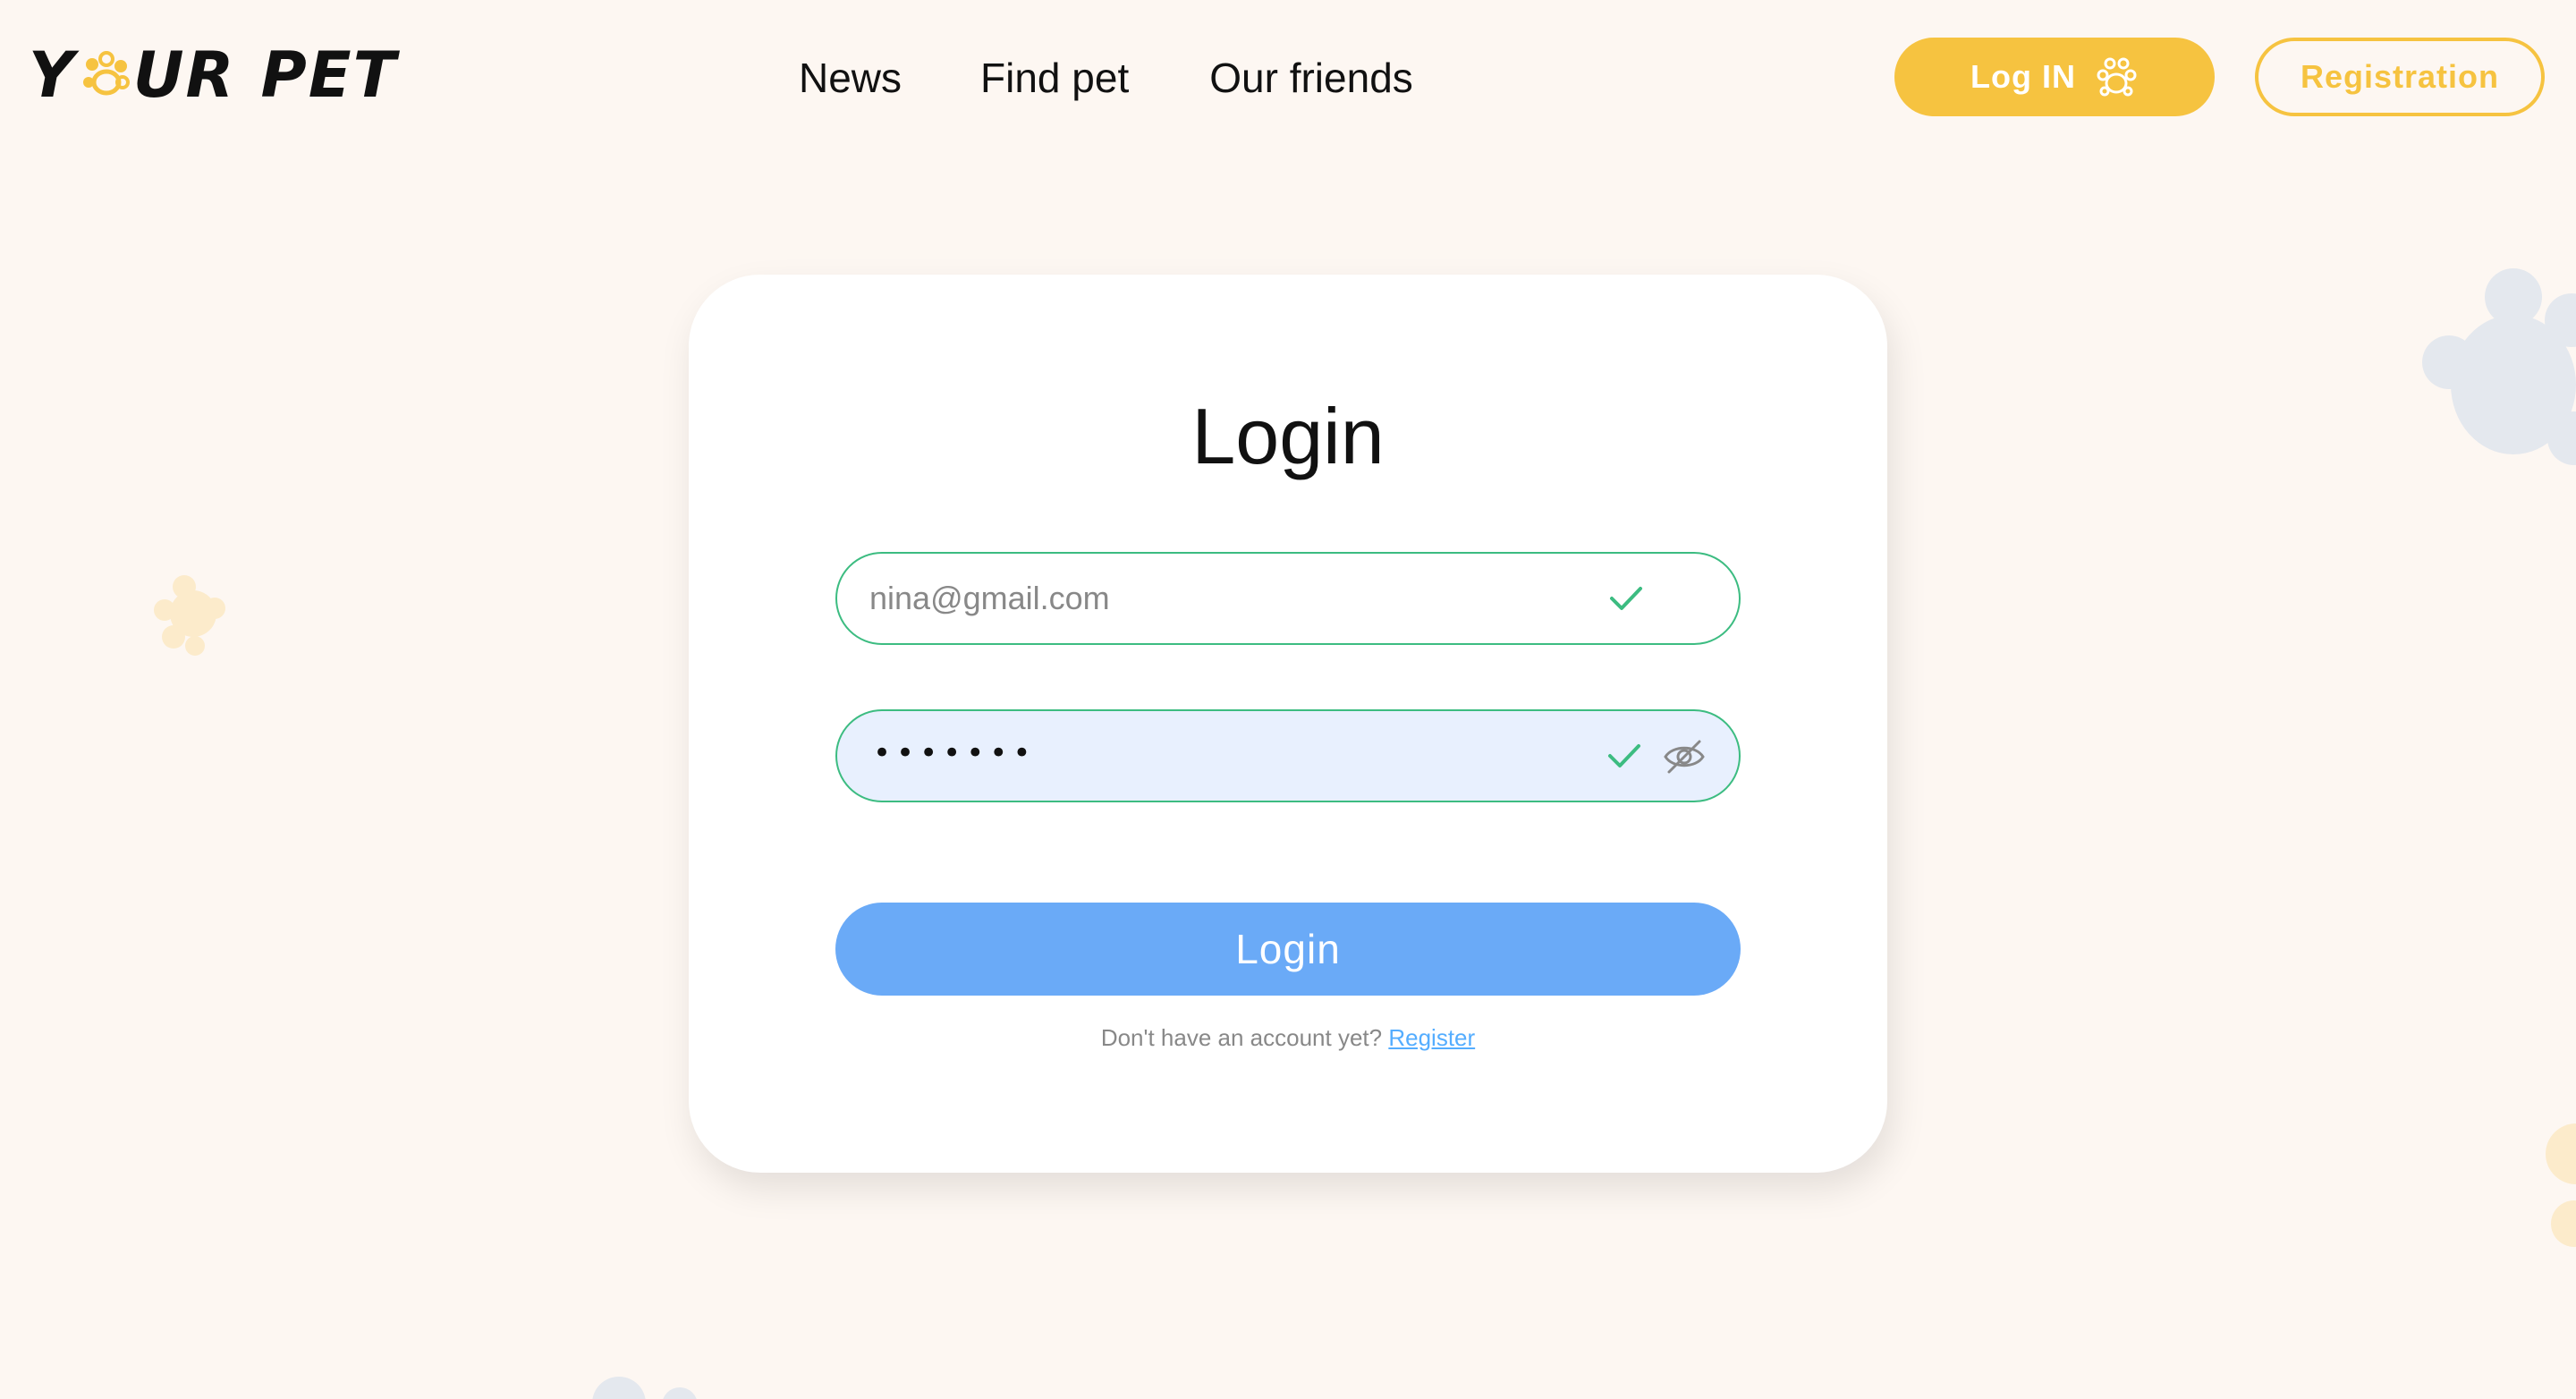 This screenshot has width=2576, height=1399. I want to click on email-field: nina@gmail.com, so click(1288, 598).